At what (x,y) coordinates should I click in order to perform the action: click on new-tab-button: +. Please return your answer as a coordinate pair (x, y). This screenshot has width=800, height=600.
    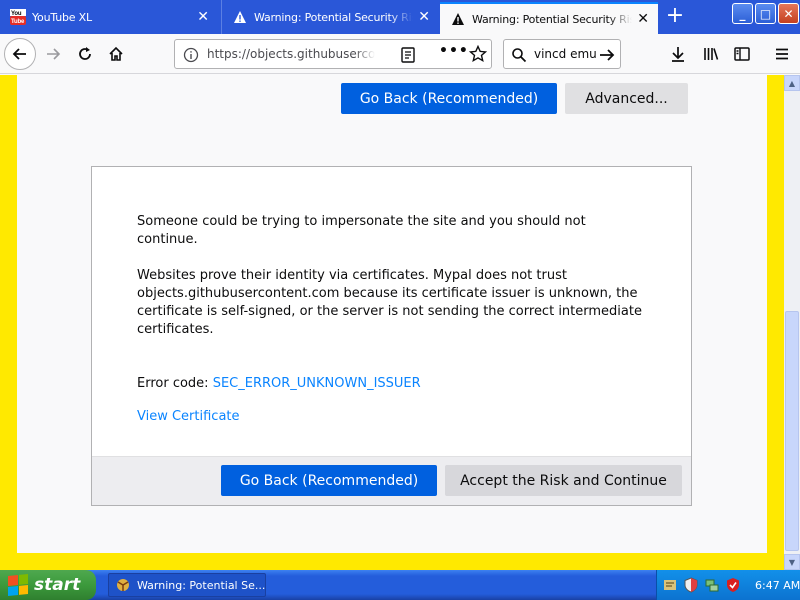
    Looking at the image, I should click on (675, 17).